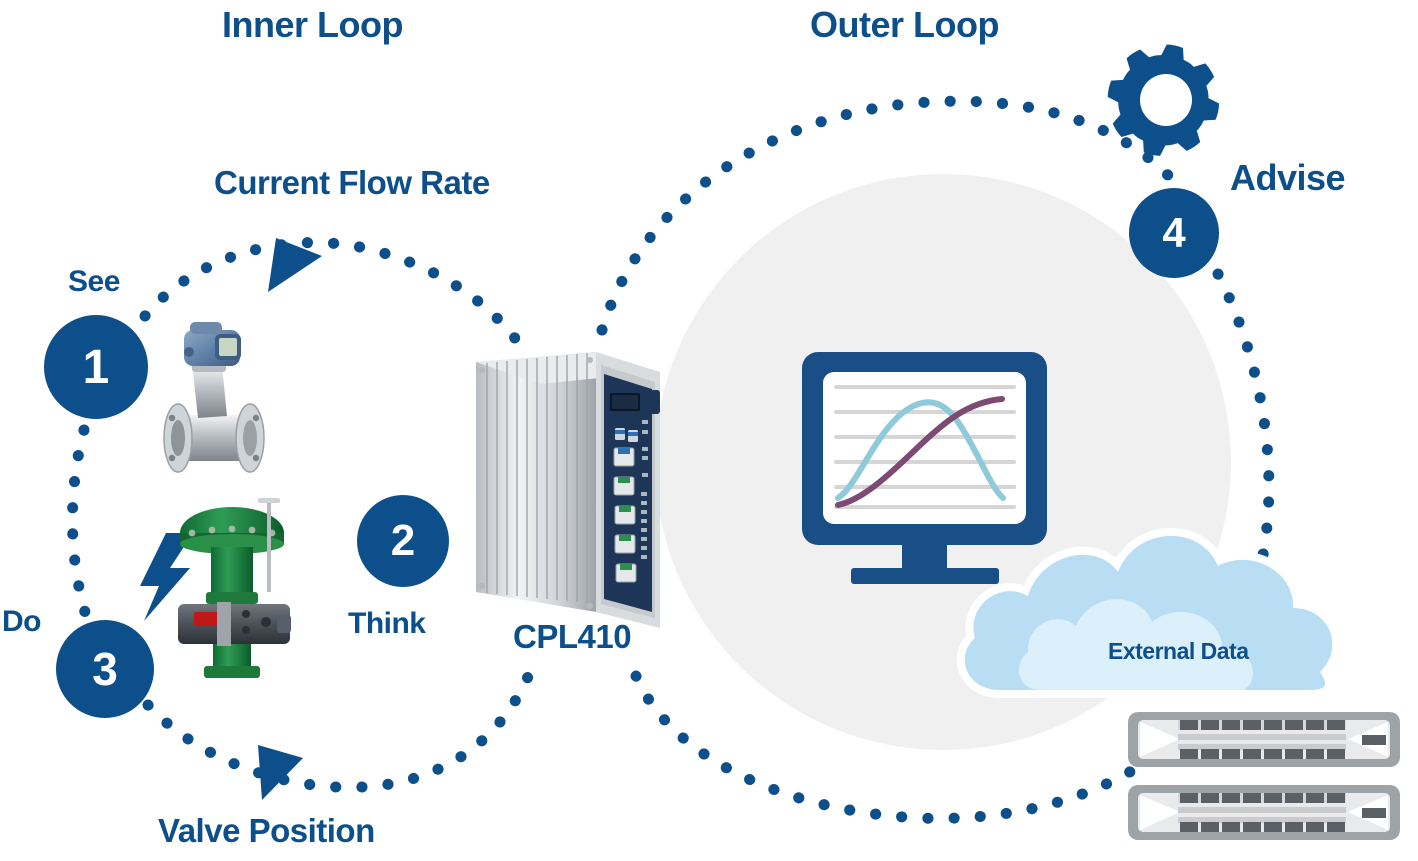 The height and width of the screenshot is (861, 1418). I want to click on server-rack-icon-bottom, so click(1264, 812).